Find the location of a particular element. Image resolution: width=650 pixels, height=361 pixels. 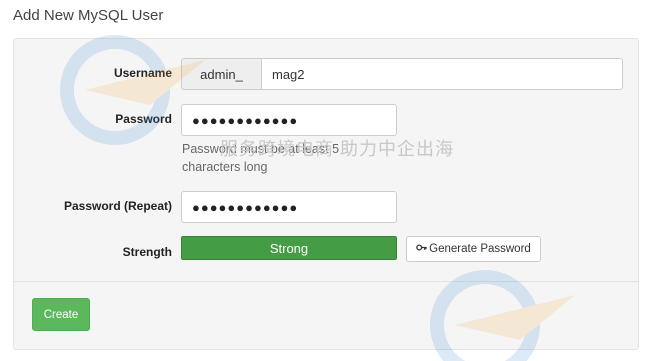

generate-password-button: Generate Password is located at coordinates (473, 249).